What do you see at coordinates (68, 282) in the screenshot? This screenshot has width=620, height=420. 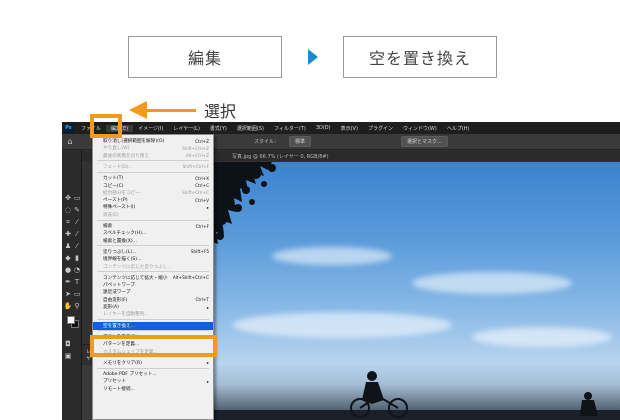 I see `pen-tool-icon: ✒` at bounding box center [68, 282].